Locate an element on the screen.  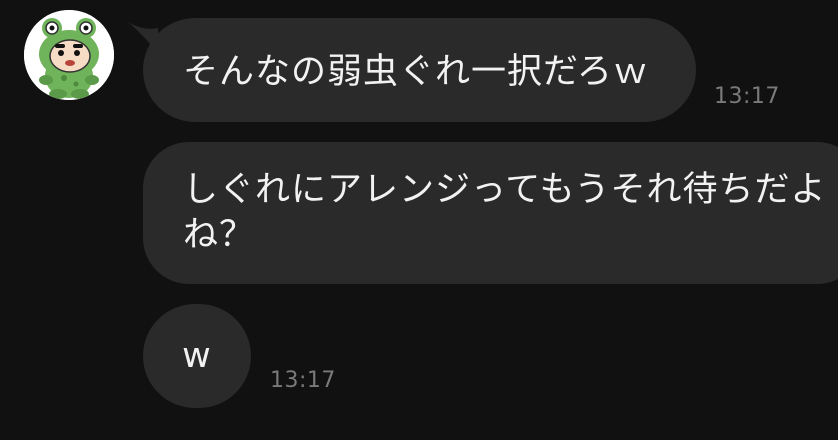
message-bubble: w is located at coordinates (197, 356).